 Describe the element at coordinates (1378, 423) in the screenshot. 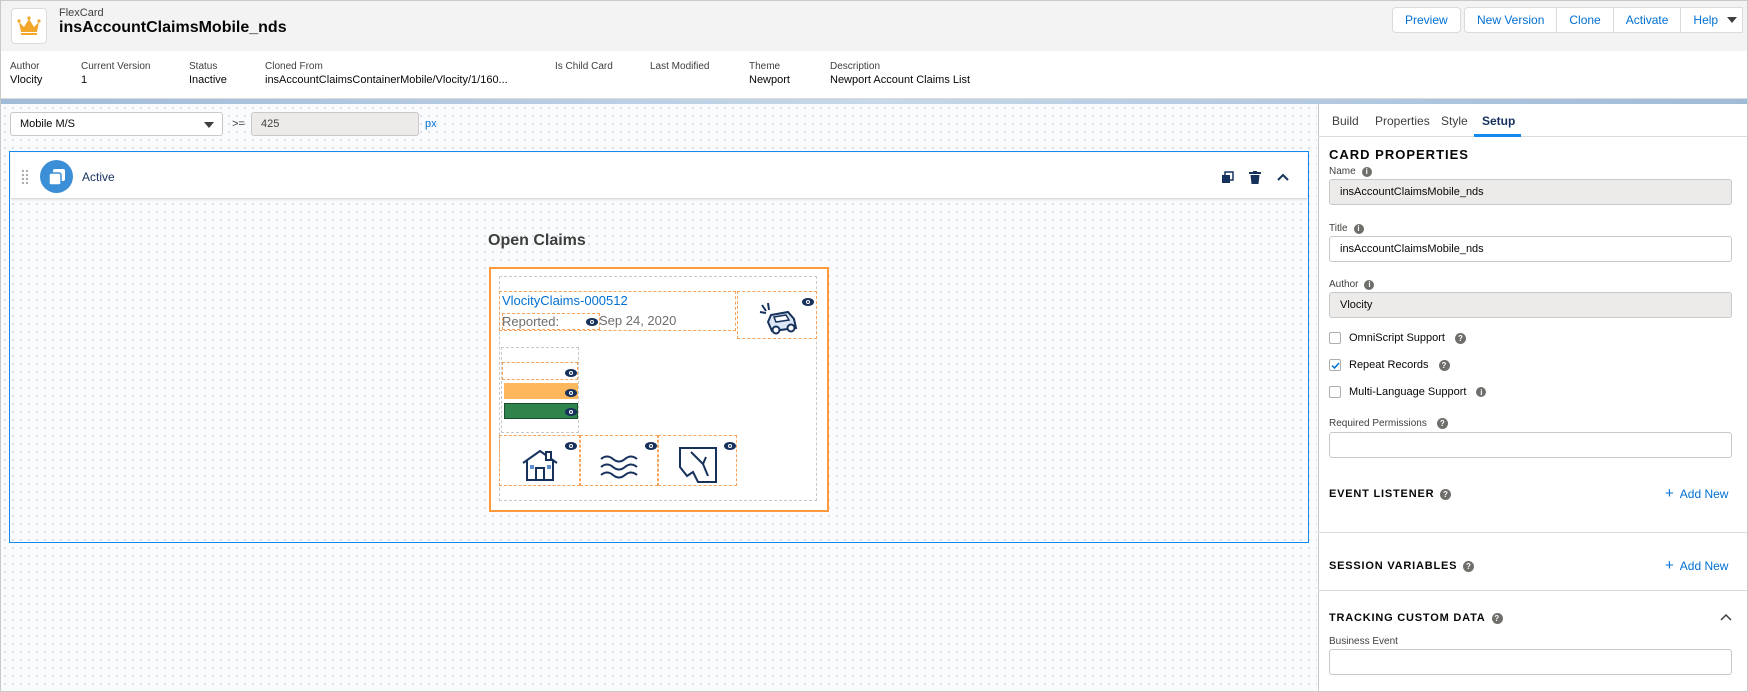

I see `required-permissions-label-text: Required Permissions` at that location.